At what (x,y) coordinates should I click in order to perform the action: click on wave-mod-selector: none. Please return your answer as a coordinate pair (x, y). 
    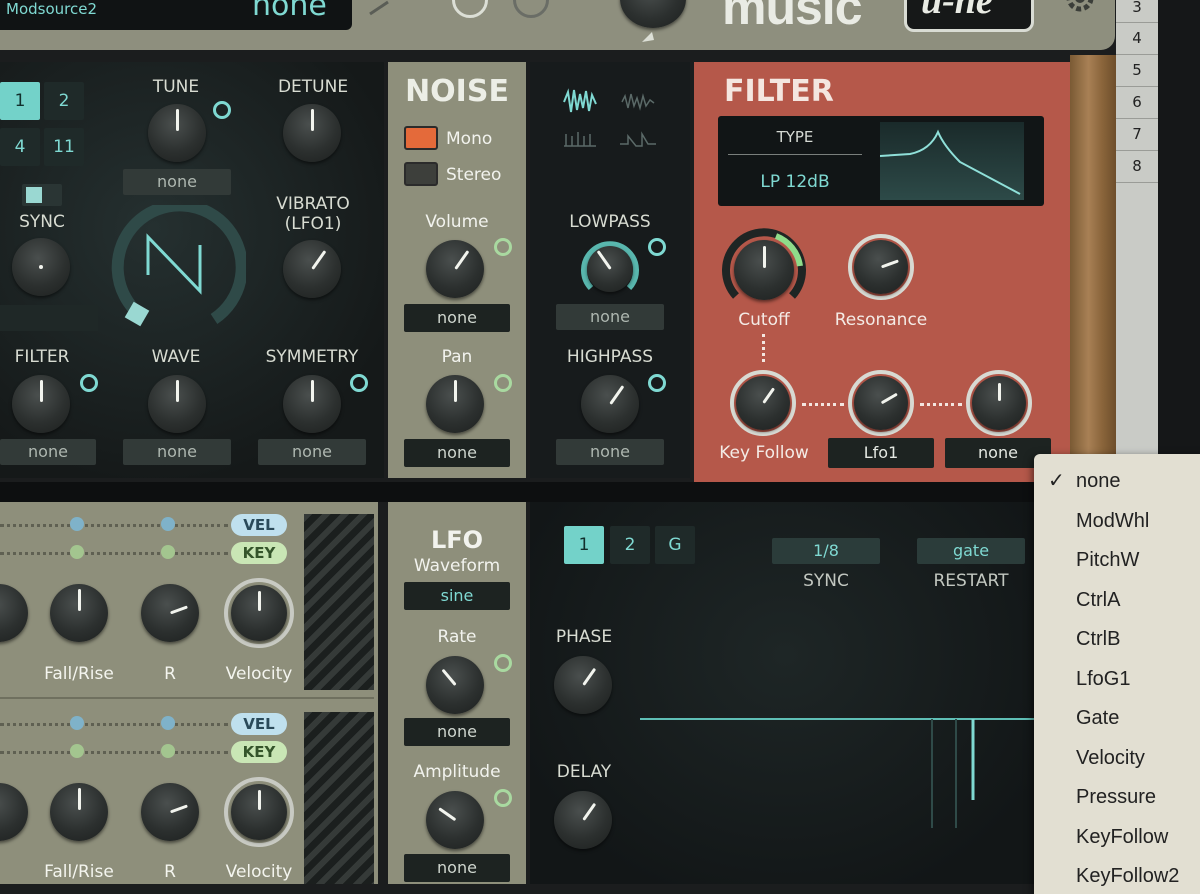
    Looking at the image, I should click on (177, 452).